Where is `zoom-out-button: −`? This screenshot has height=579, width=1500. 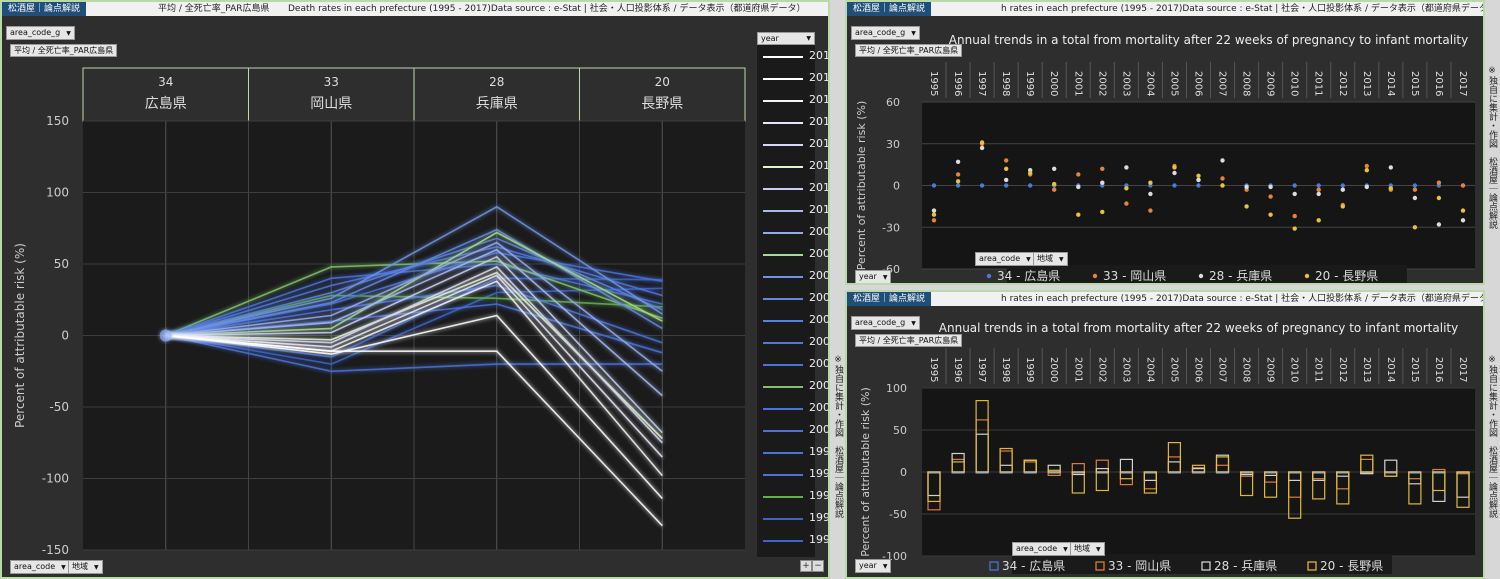
zoom-out-button: − is located at coordinates (818, 566).